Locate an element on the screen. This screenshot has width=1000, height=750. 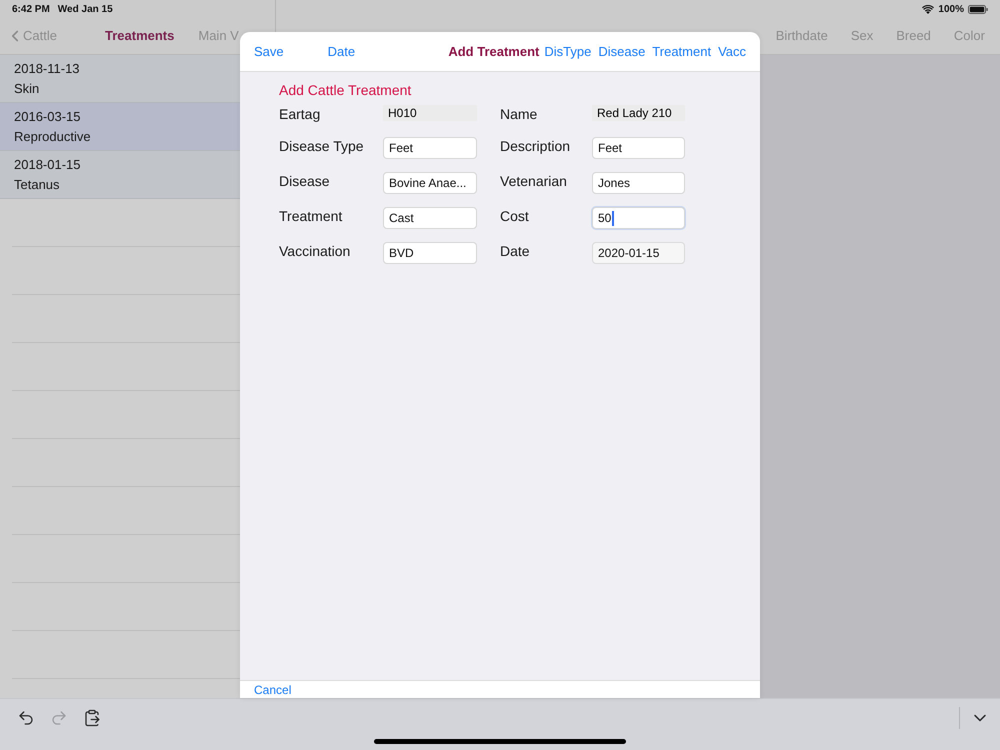
readonly-field: Red Lady 210 is located at coordinates (638, 113).